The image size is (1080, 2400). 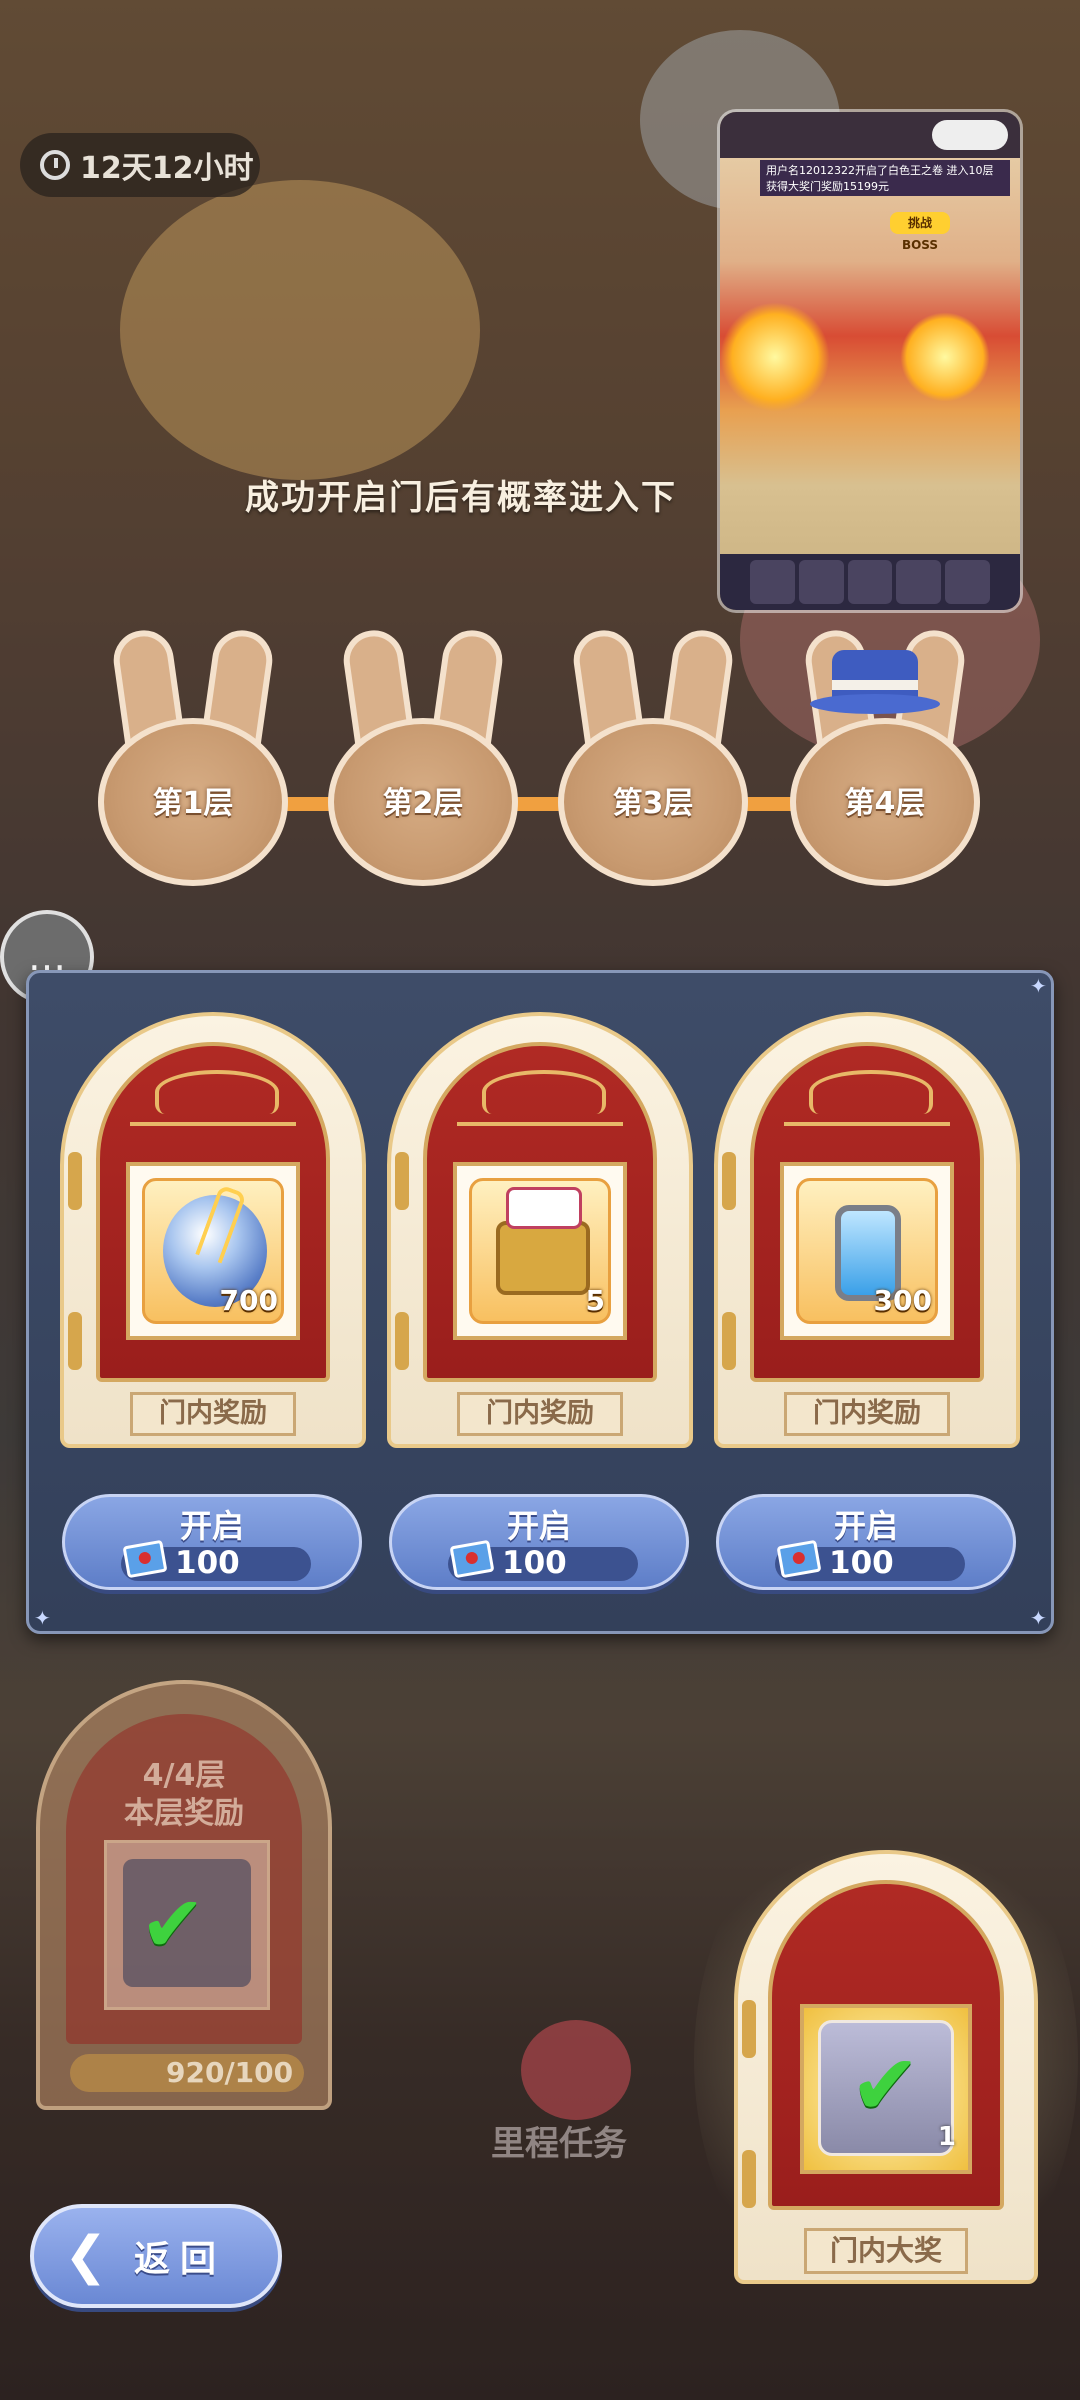 I want to click on hat-band, so click(x=875, y=685).